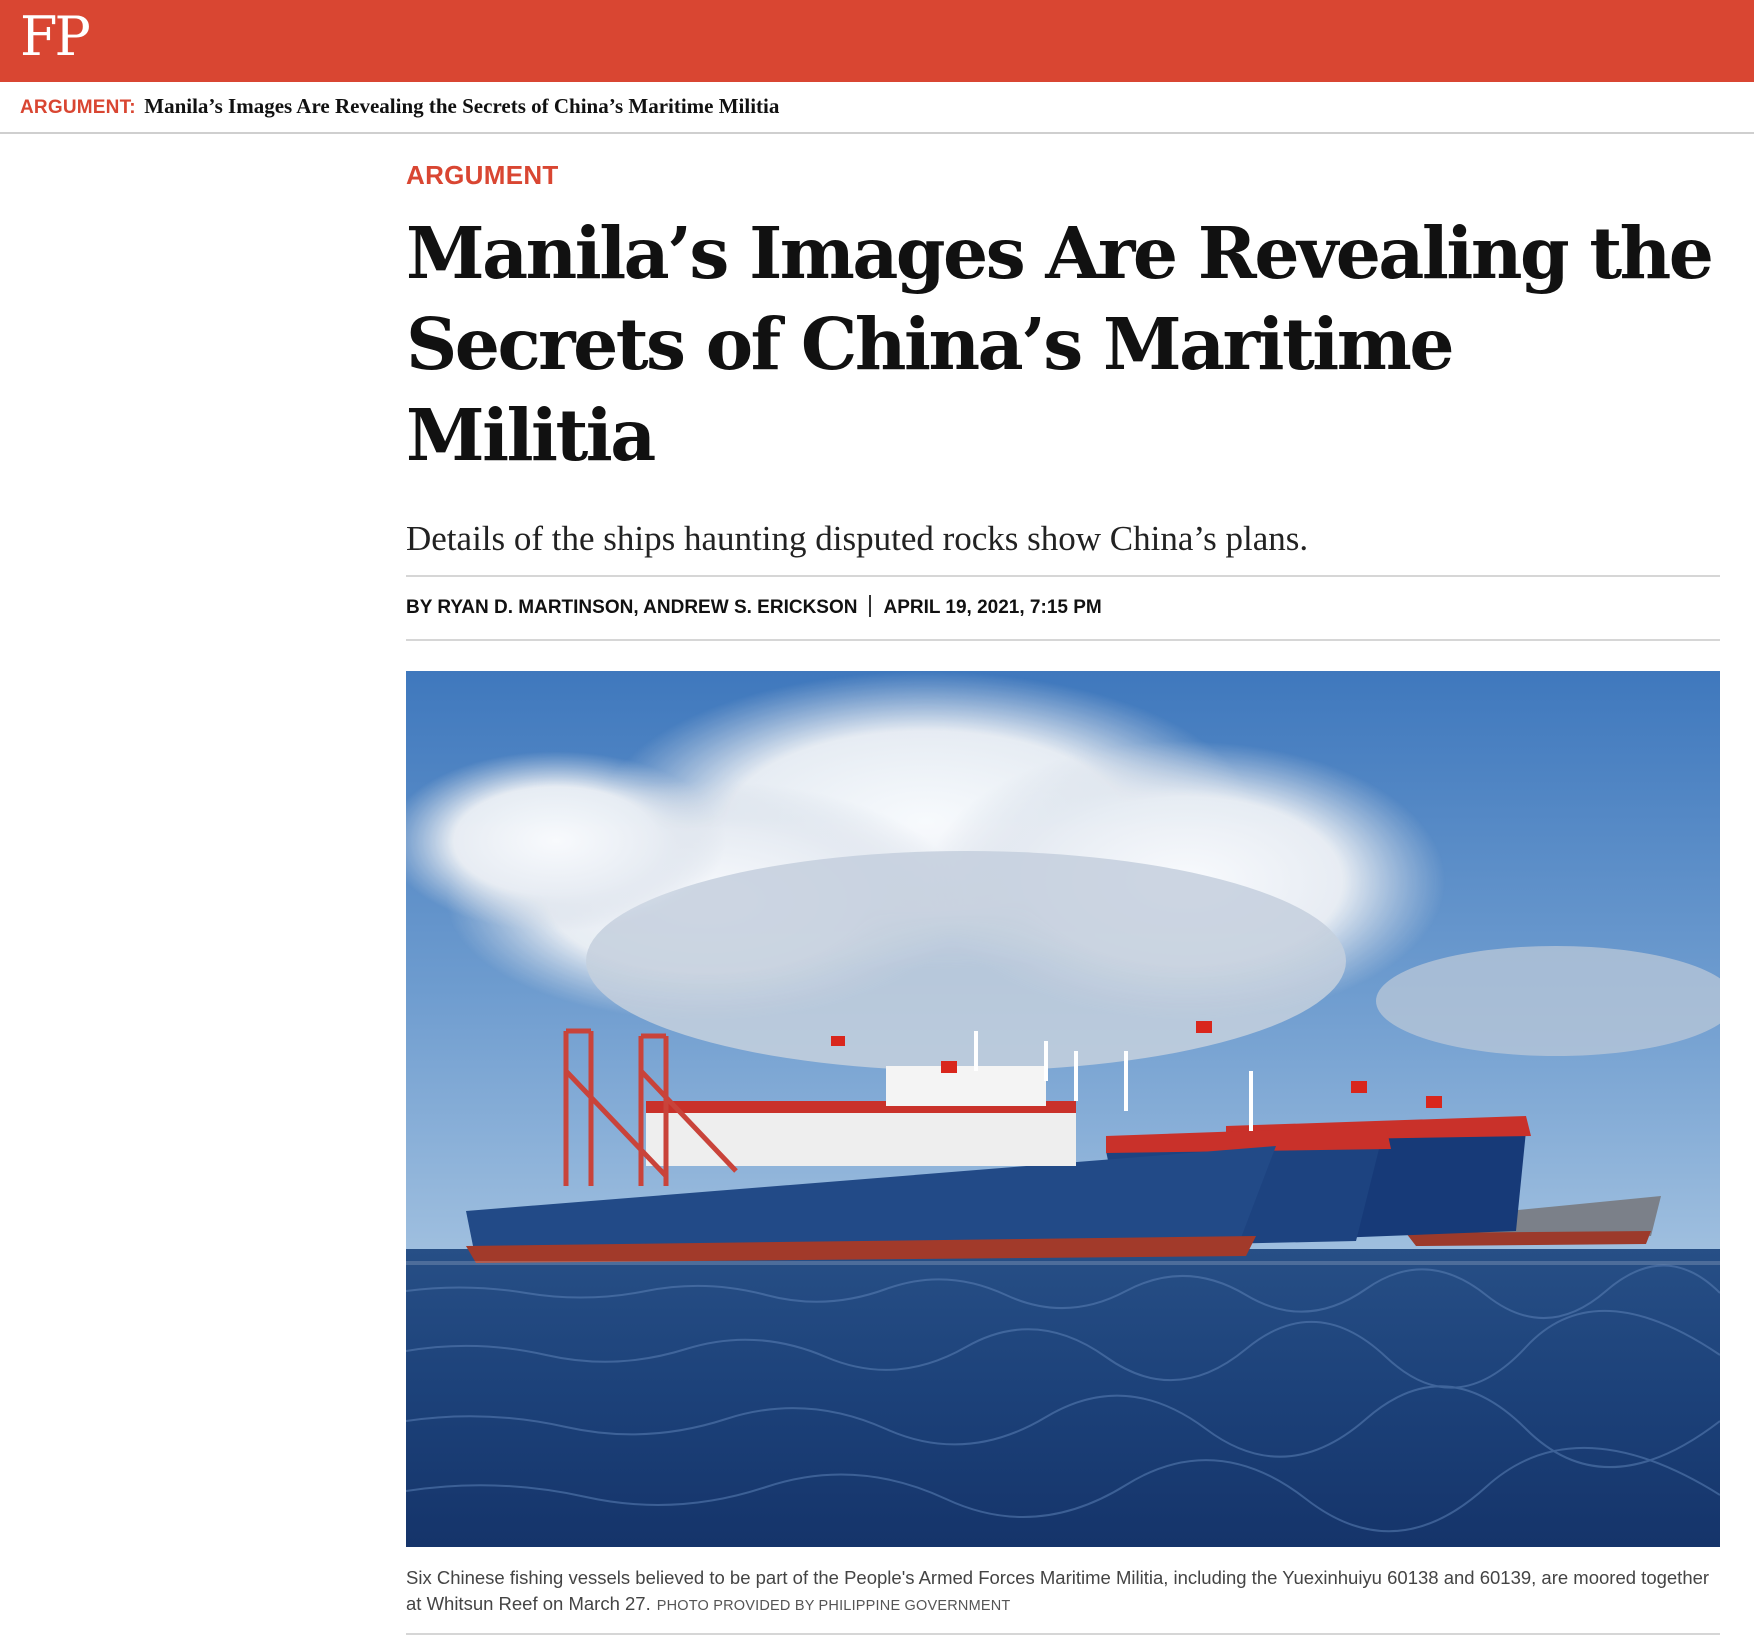 The image size is (1754, 1635). I want to click on byline-authors: BY RYAN D. MARTINSON, ANDREW S. ERICKSON, so click(631, 607).